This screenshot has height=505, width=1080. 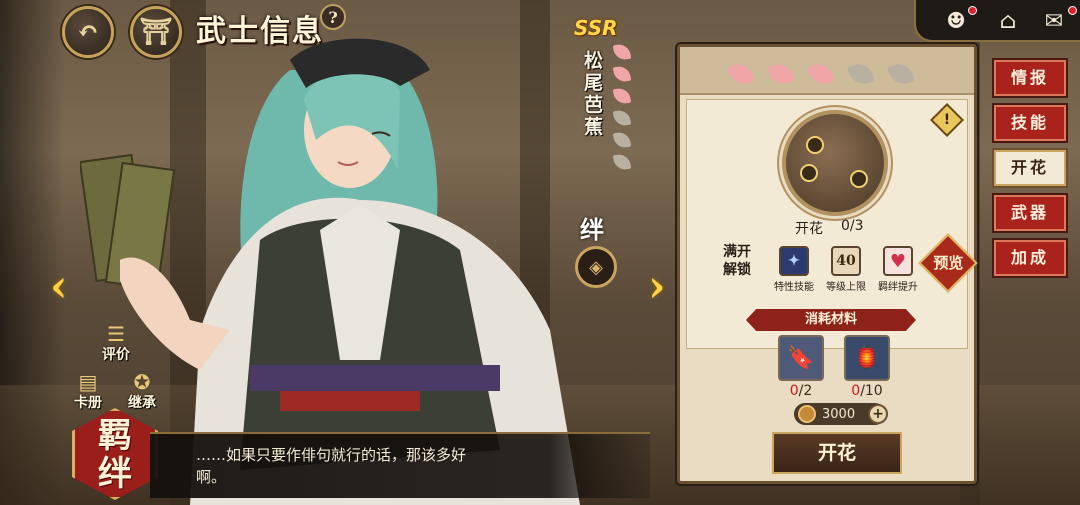 What do you see at coordinates (948, 263) in the screenshot?
I see `preview-label: 预览` at bounding box center [948, 263].